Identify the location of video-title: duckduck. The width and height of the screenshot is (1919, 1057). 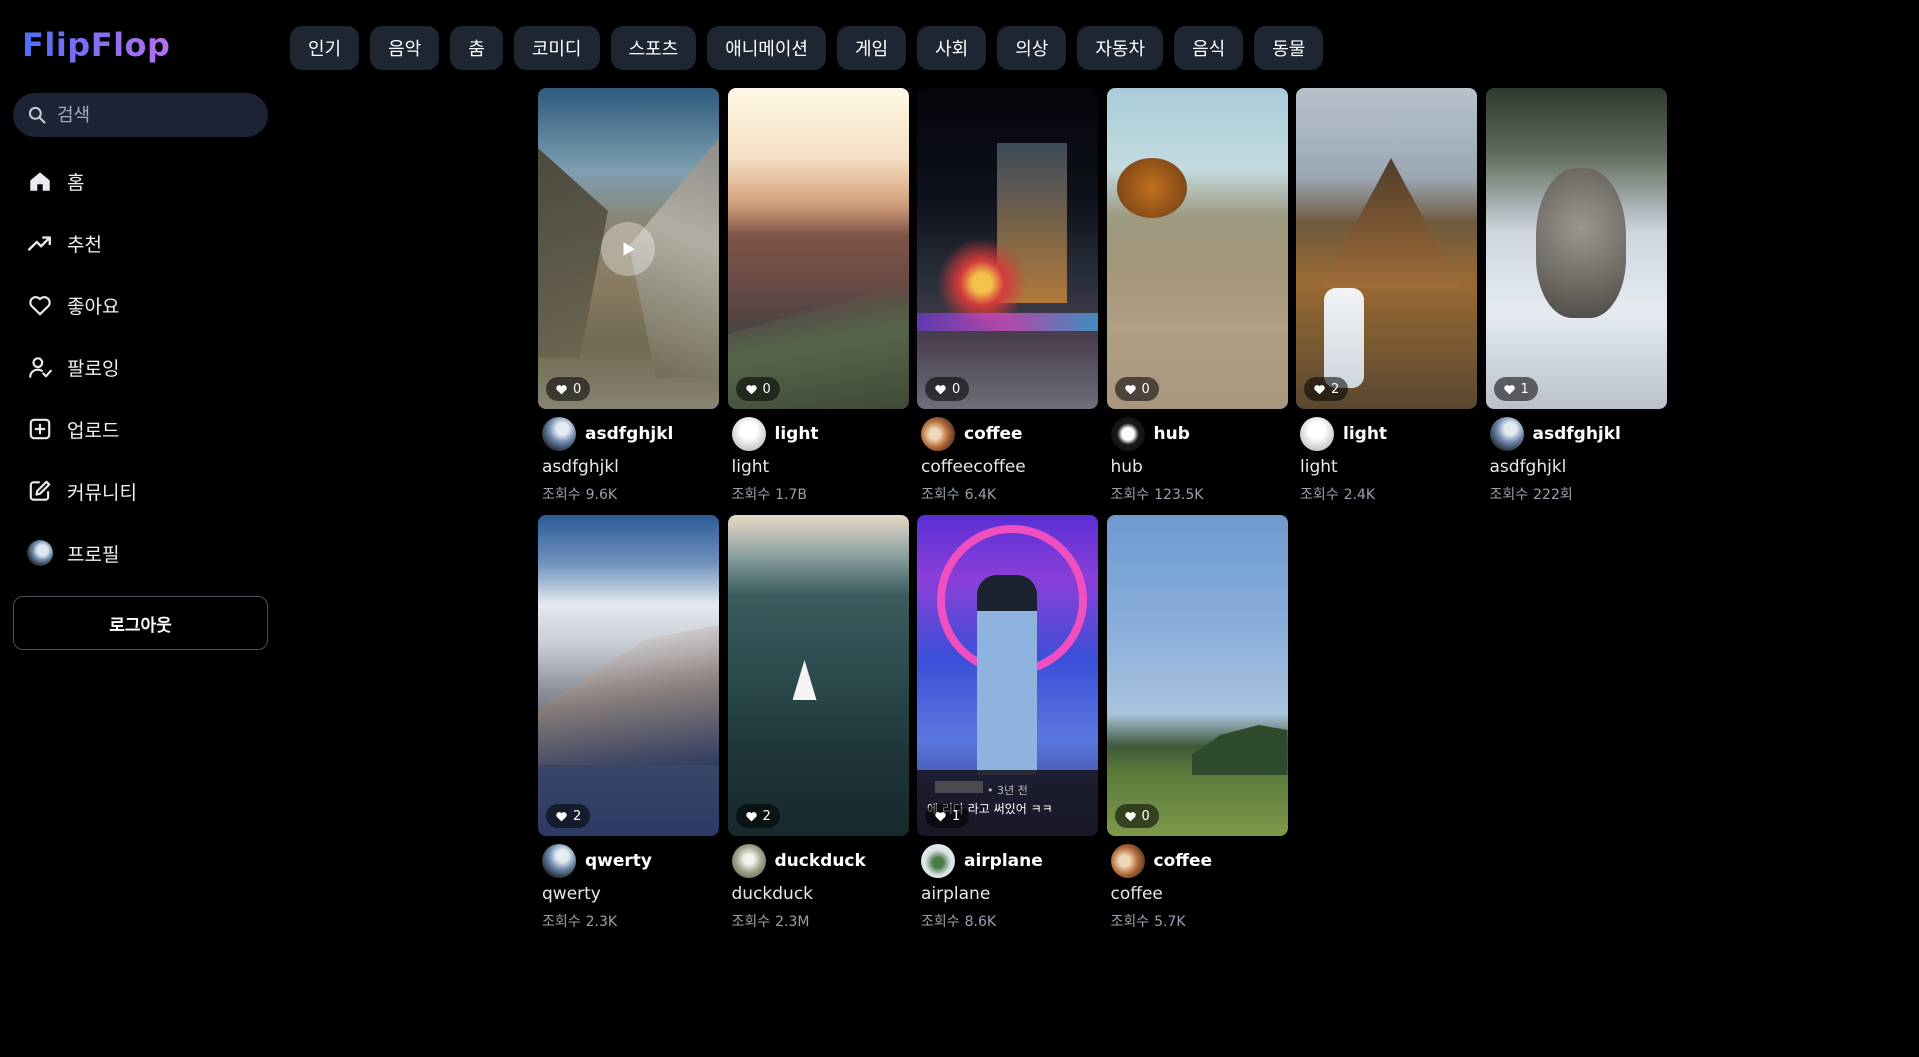
(772, 894).